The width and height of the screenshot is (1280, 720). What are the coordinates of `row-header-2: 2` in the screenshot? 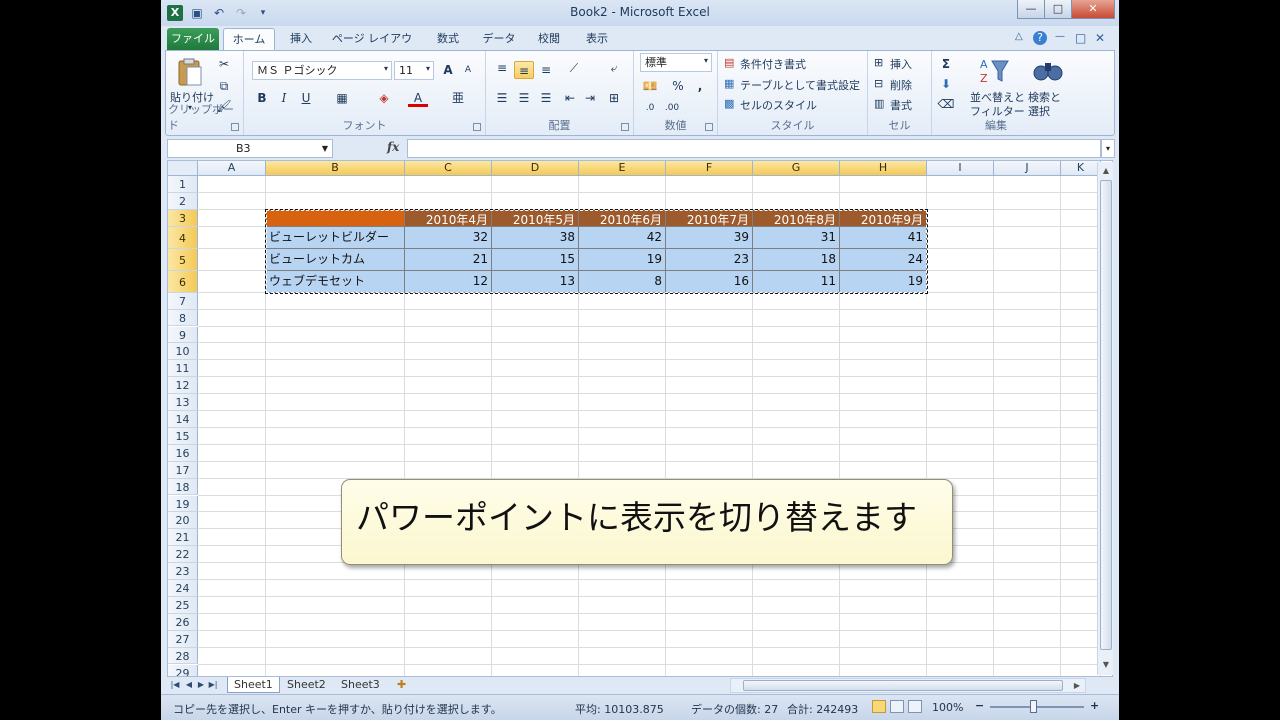 It's located at (183, 201).